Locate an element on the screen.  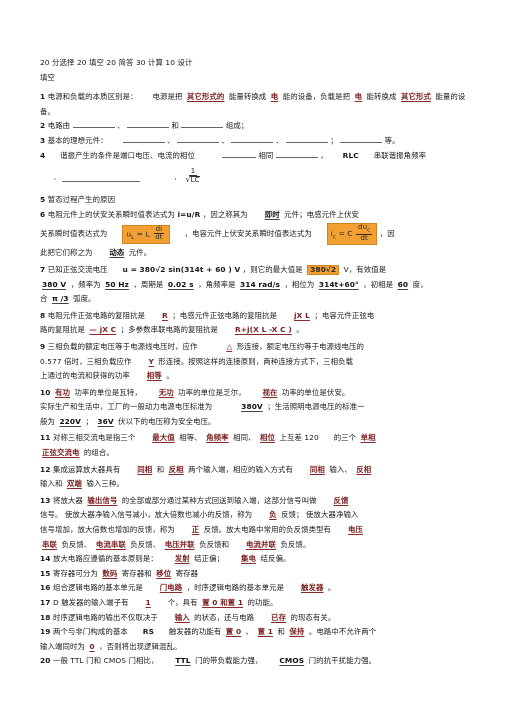
question-12-number: 12 is located at coordinates (45, 469).